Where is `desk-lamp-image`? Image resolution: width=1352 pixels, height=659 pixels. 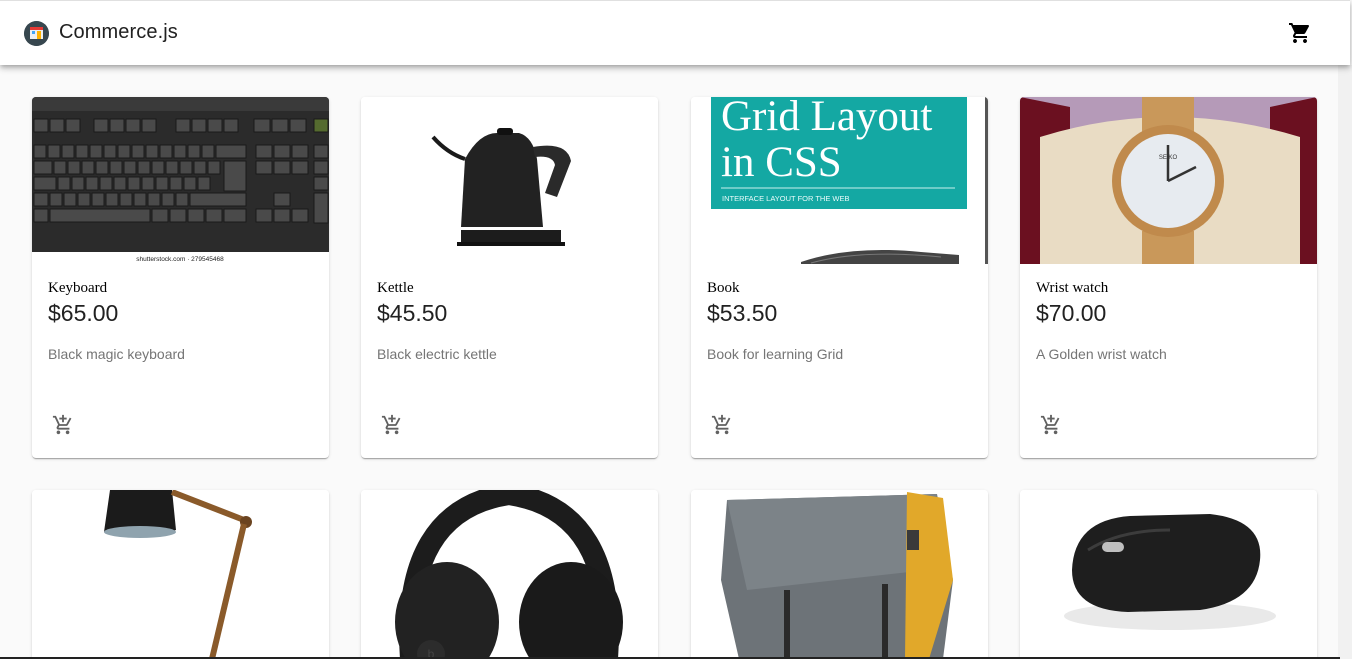
desk-lamp-image is located at coordinates (180, 574).